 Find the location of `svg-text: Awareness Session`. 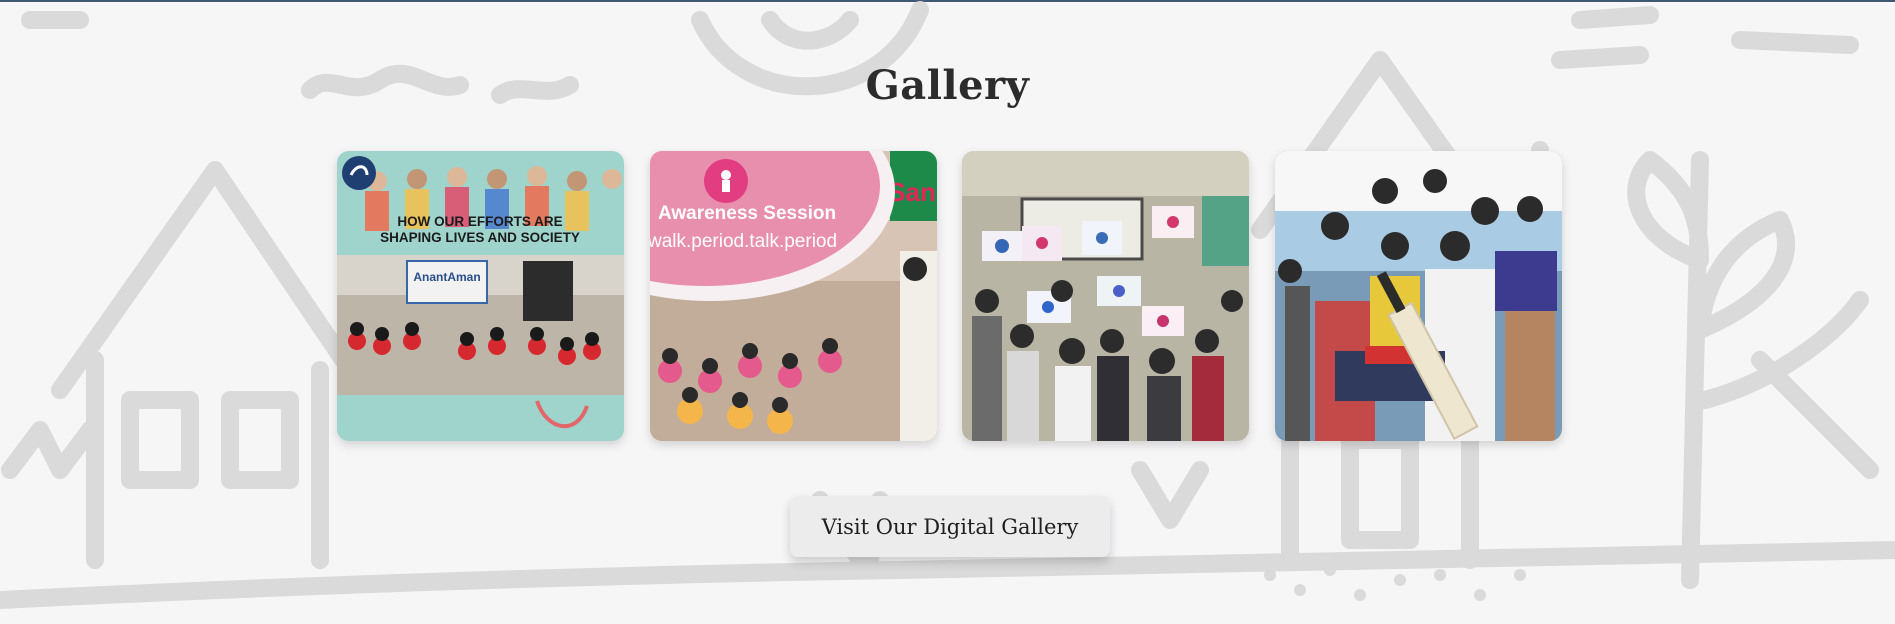

svg-text: Awareness Session is located at coordinates (747, 213).